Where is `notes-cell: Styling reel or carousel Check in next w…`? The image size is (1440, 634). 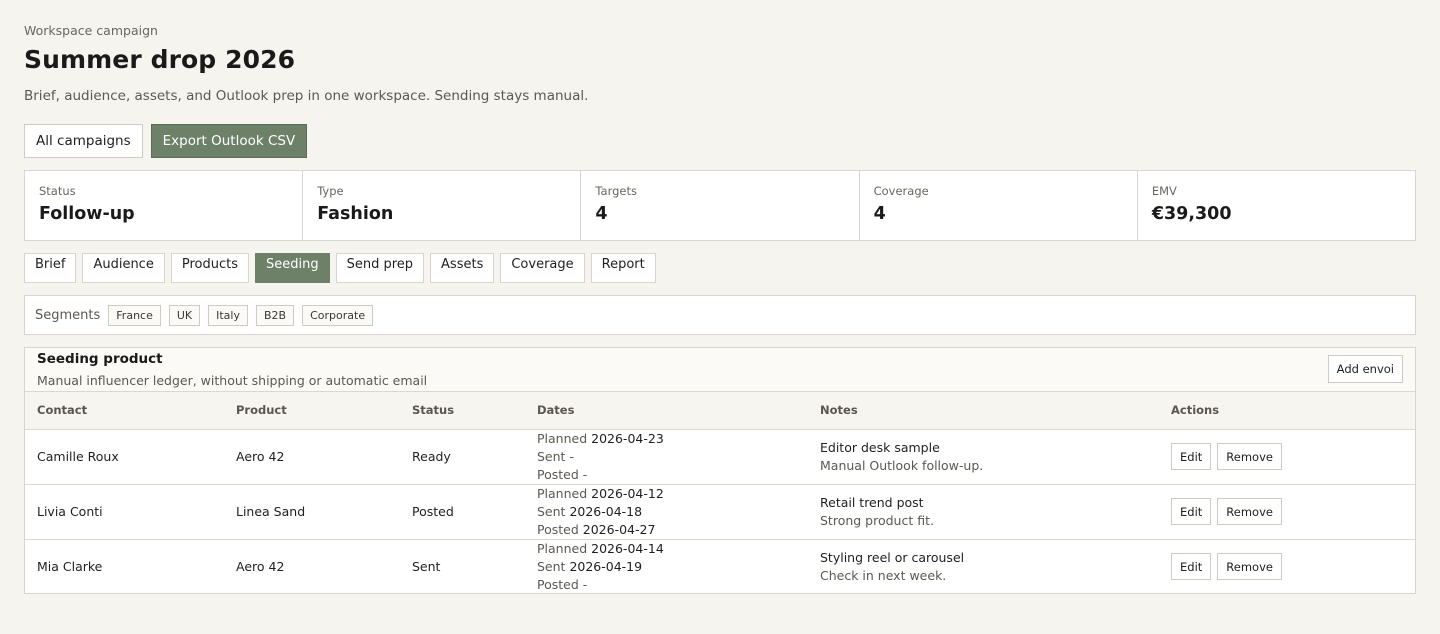 notes-cell: Styling reel or carousel Check in next w… is located at coordinates (983, 566).